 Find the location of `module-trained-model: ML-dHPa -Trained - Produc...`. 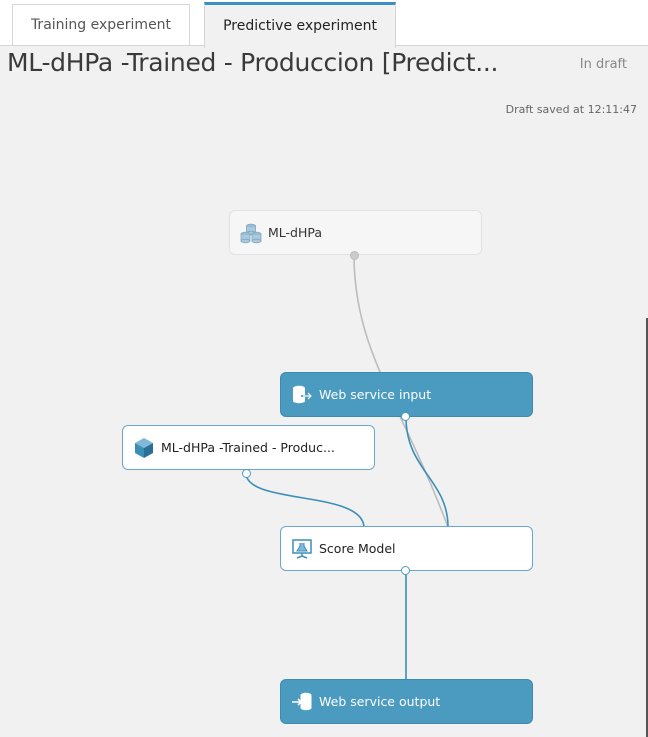

module-trained-model: ML-dHPa -Trained - Produc... is located at coordinates (248, 447).